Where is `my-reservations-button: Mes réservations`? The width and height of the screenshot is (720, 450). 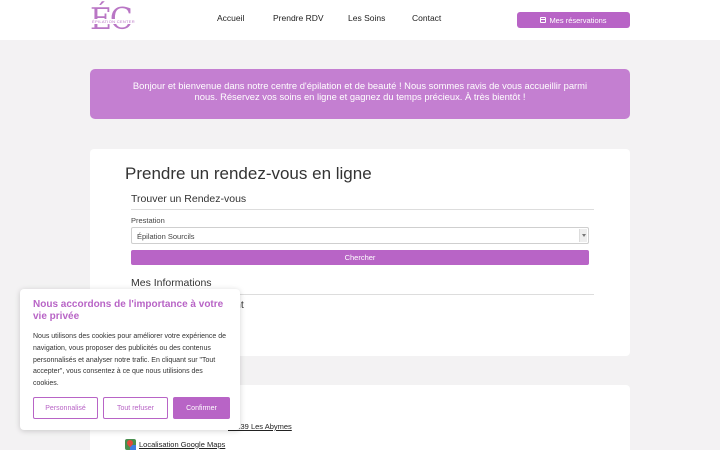 my-reservations-button: Mes réservations is located at coordinates (573, 20).